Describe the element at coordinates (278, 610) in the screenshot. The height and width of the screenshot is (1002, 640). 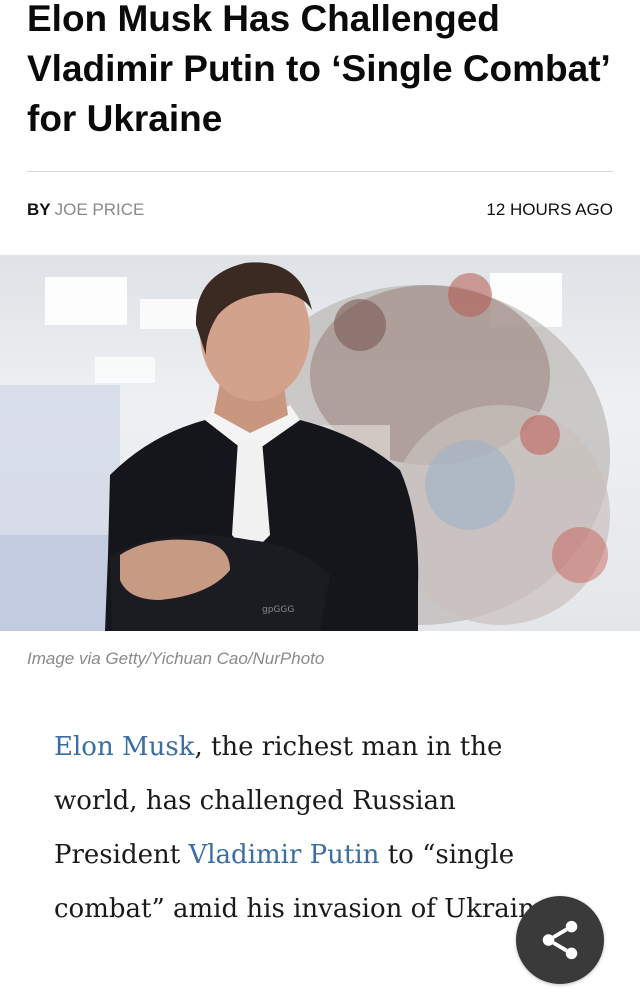
I see `jacket-pin-text: gpGGG` at that location.